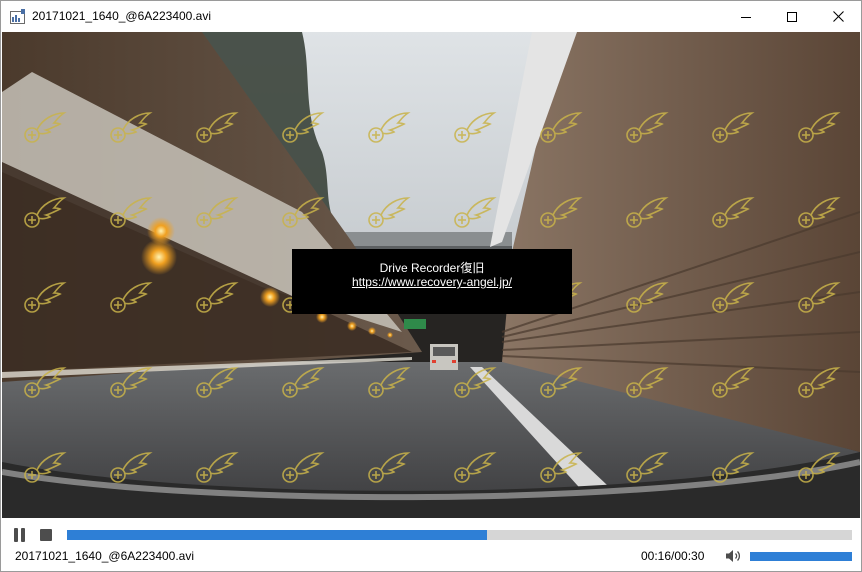 Image resolution: width=862 pixels, height=572 pixels. Describe the element at coordinates (277, 535) in the screenshot. I see `seek-bar-fill` at that location.